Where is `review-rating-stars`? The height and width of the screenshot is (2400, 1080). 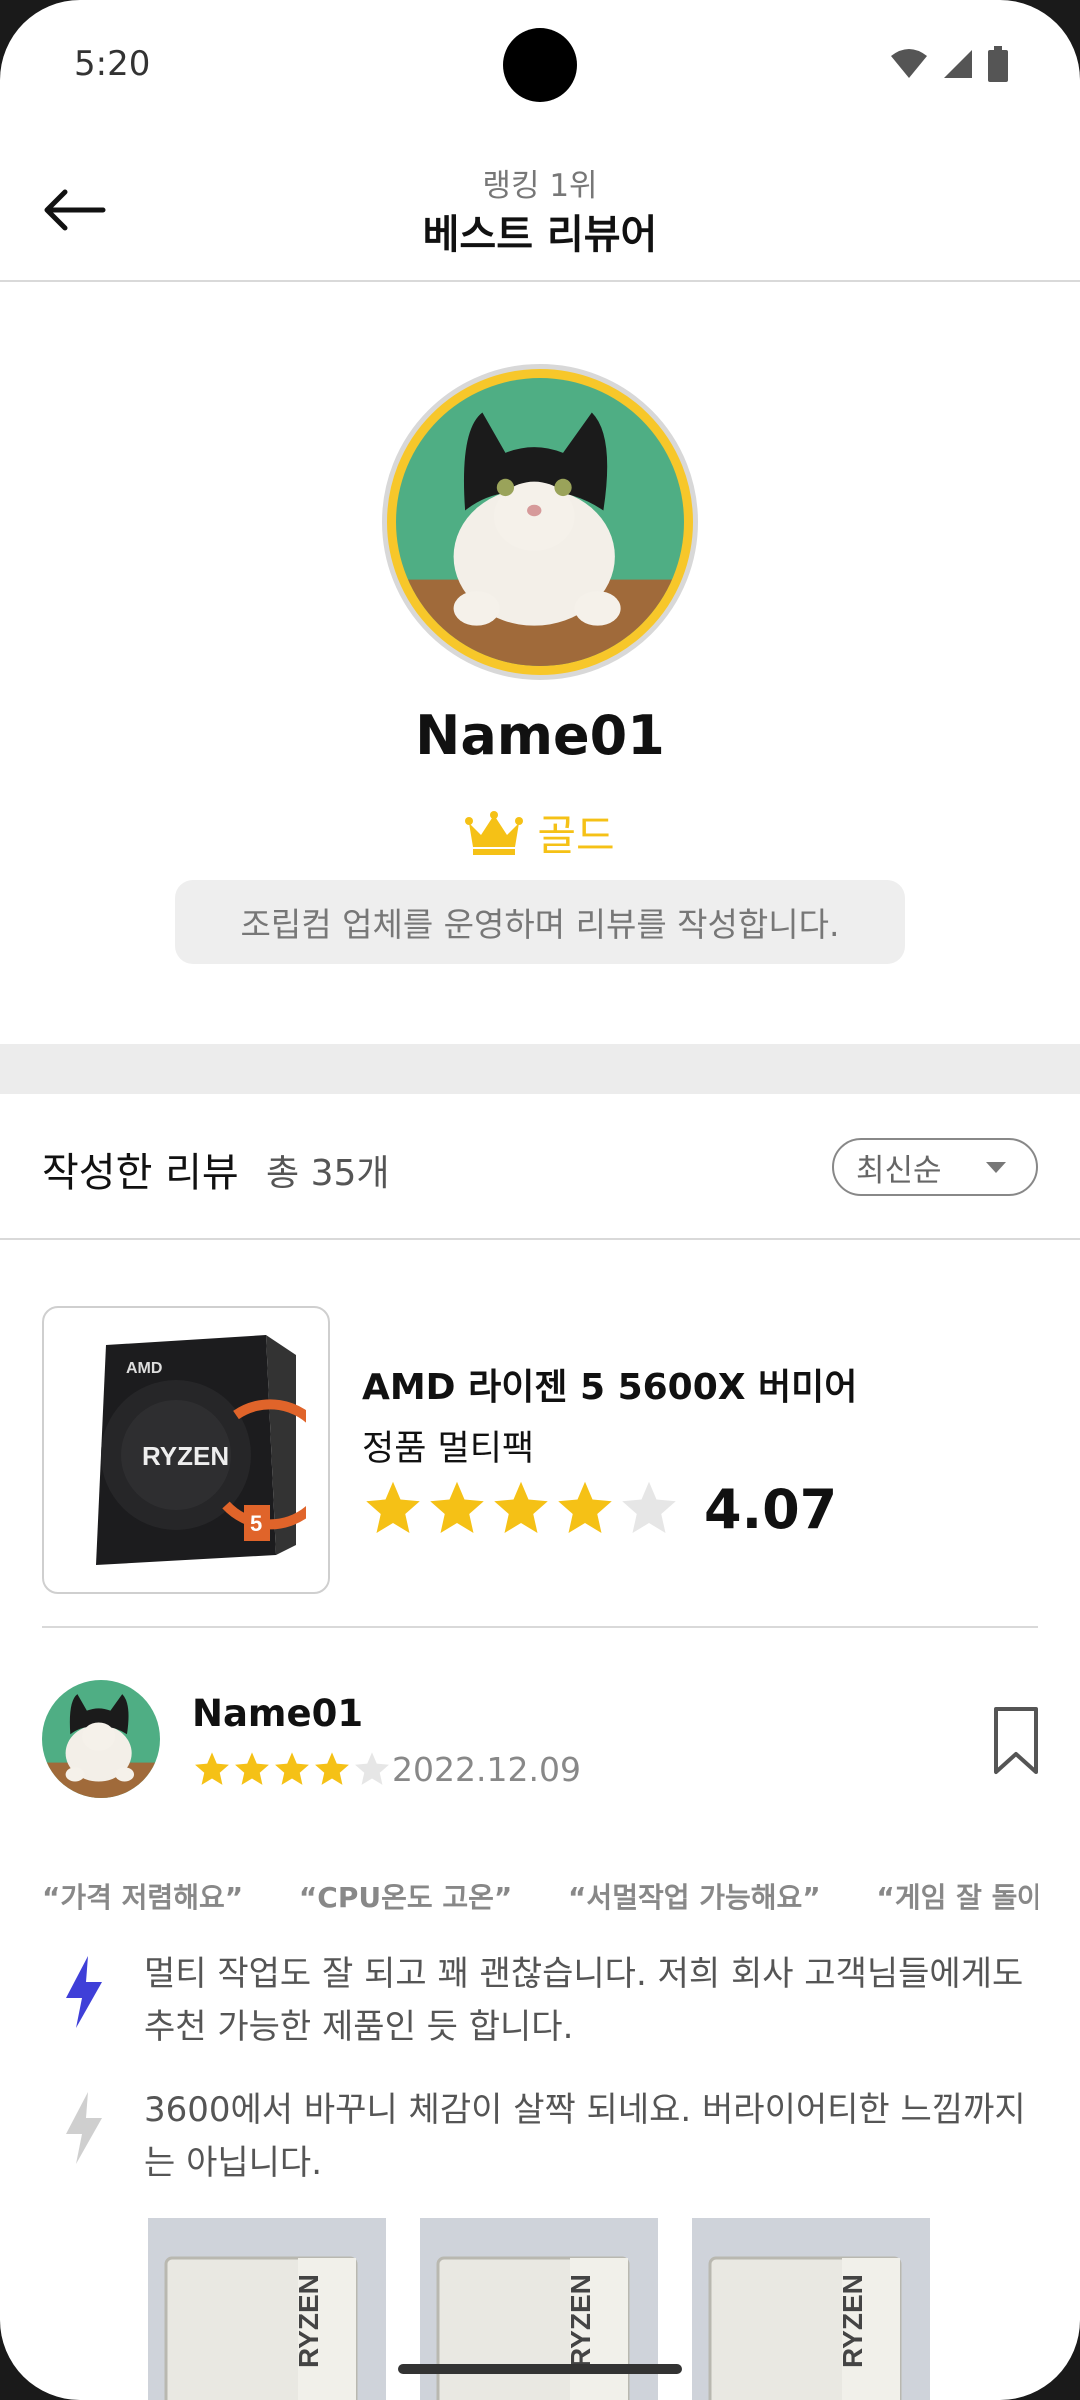 review-rating-stars is located at coordinates (292, 1769).